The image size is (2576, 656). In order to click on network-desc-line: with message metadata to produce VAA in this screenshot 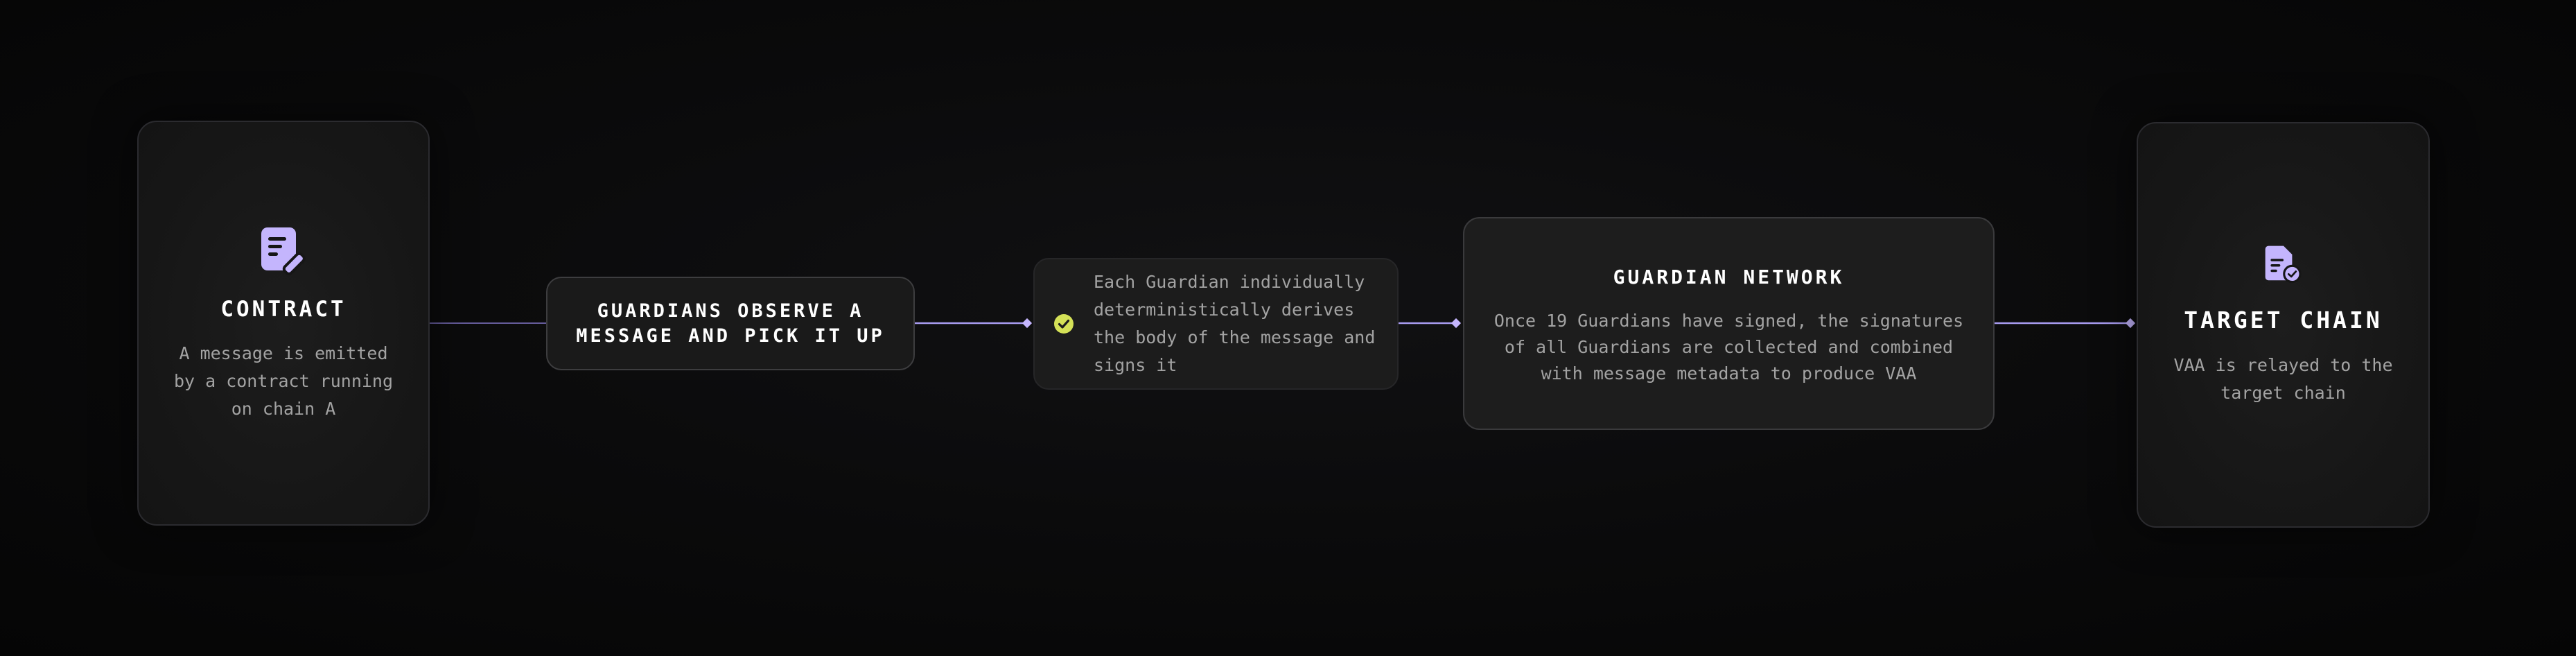, I will do `click(1729, 373)`.